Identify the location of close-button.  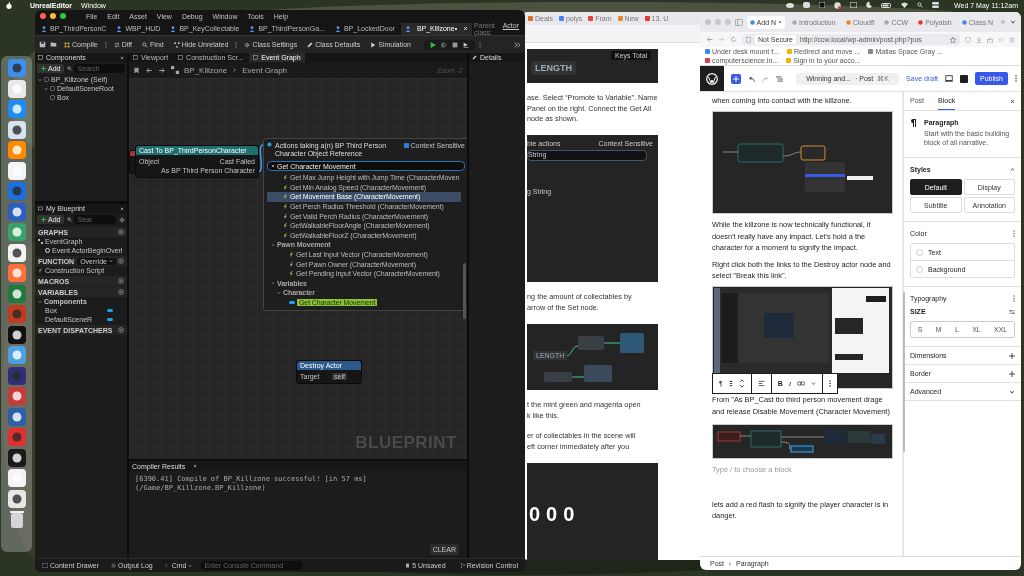
(43, 16).